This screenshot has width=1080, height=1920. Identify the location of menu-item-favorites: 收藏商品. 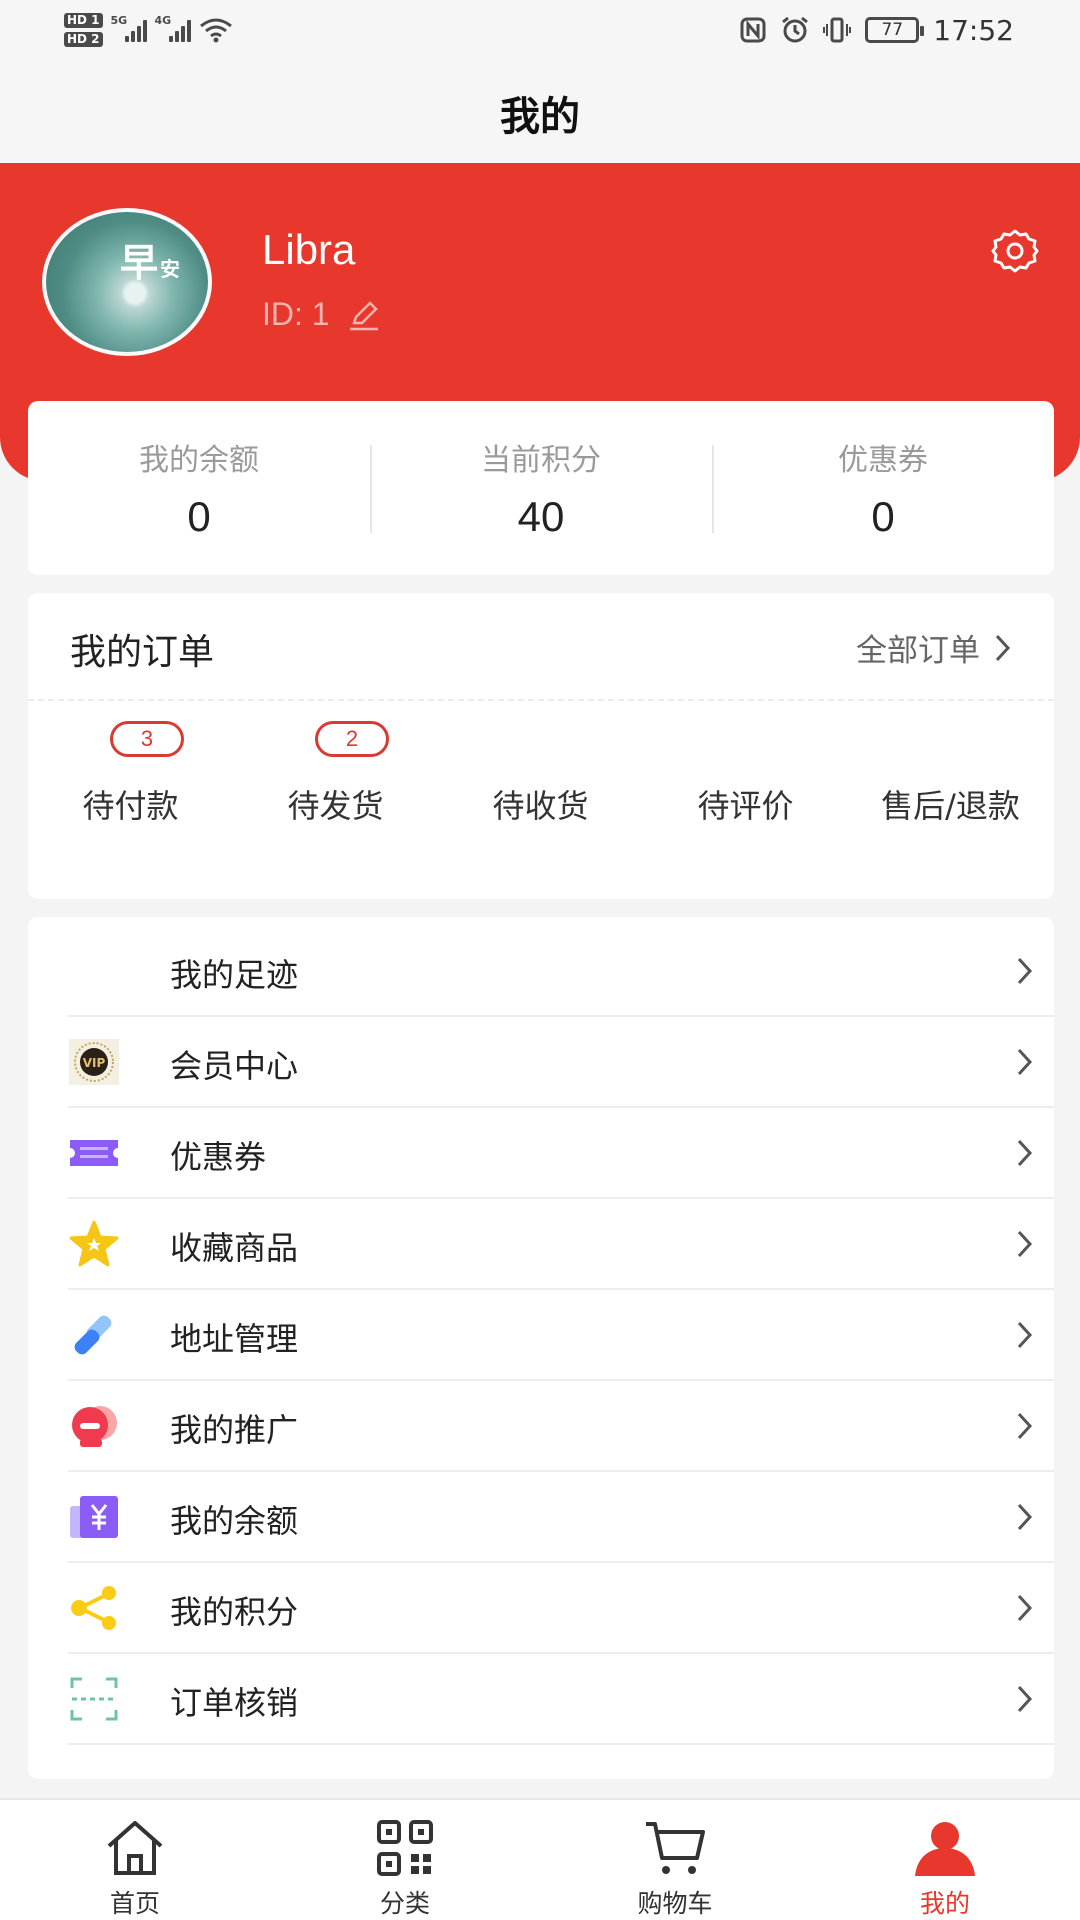
(561, 1244).